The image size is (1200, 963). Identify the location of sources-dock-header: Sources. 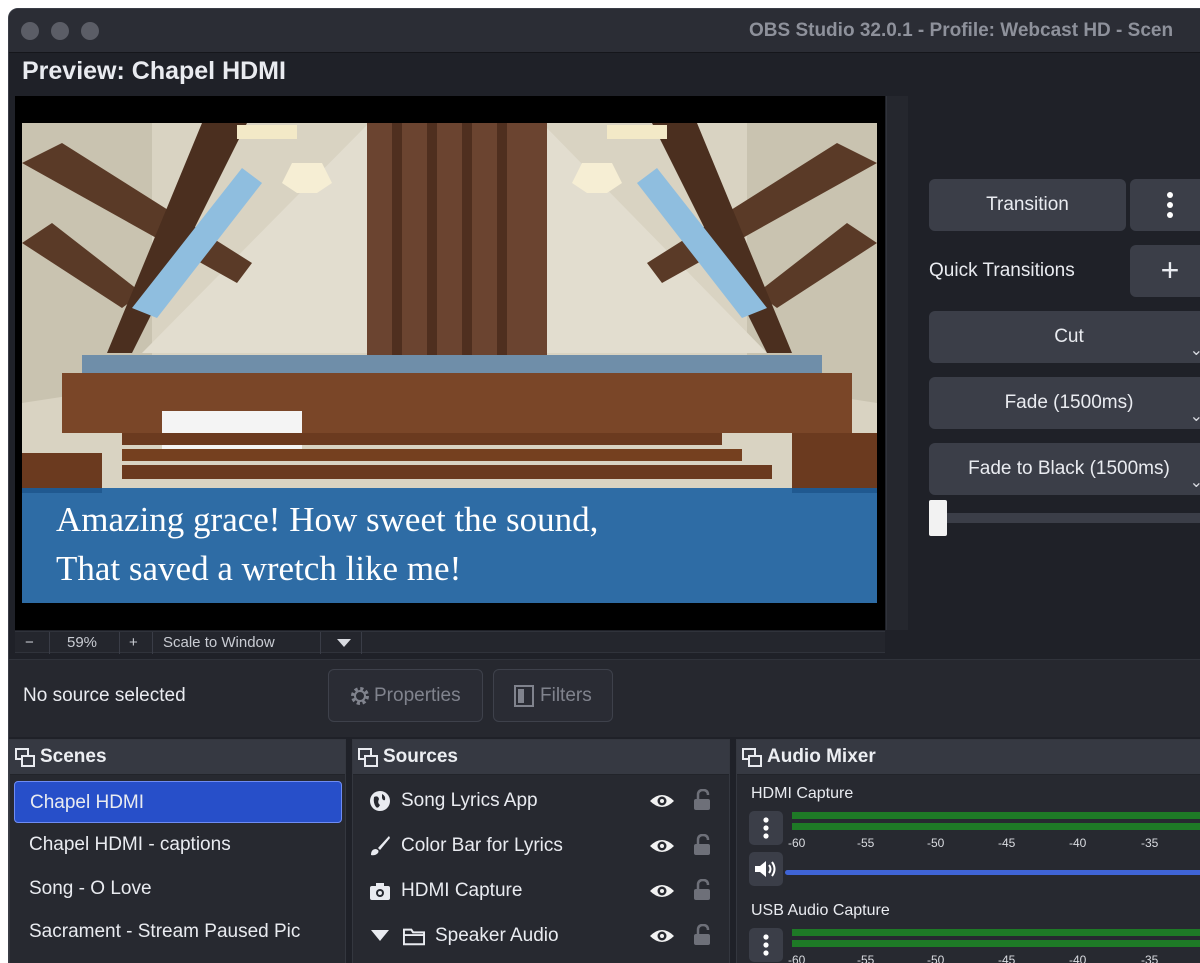
(541, 757).